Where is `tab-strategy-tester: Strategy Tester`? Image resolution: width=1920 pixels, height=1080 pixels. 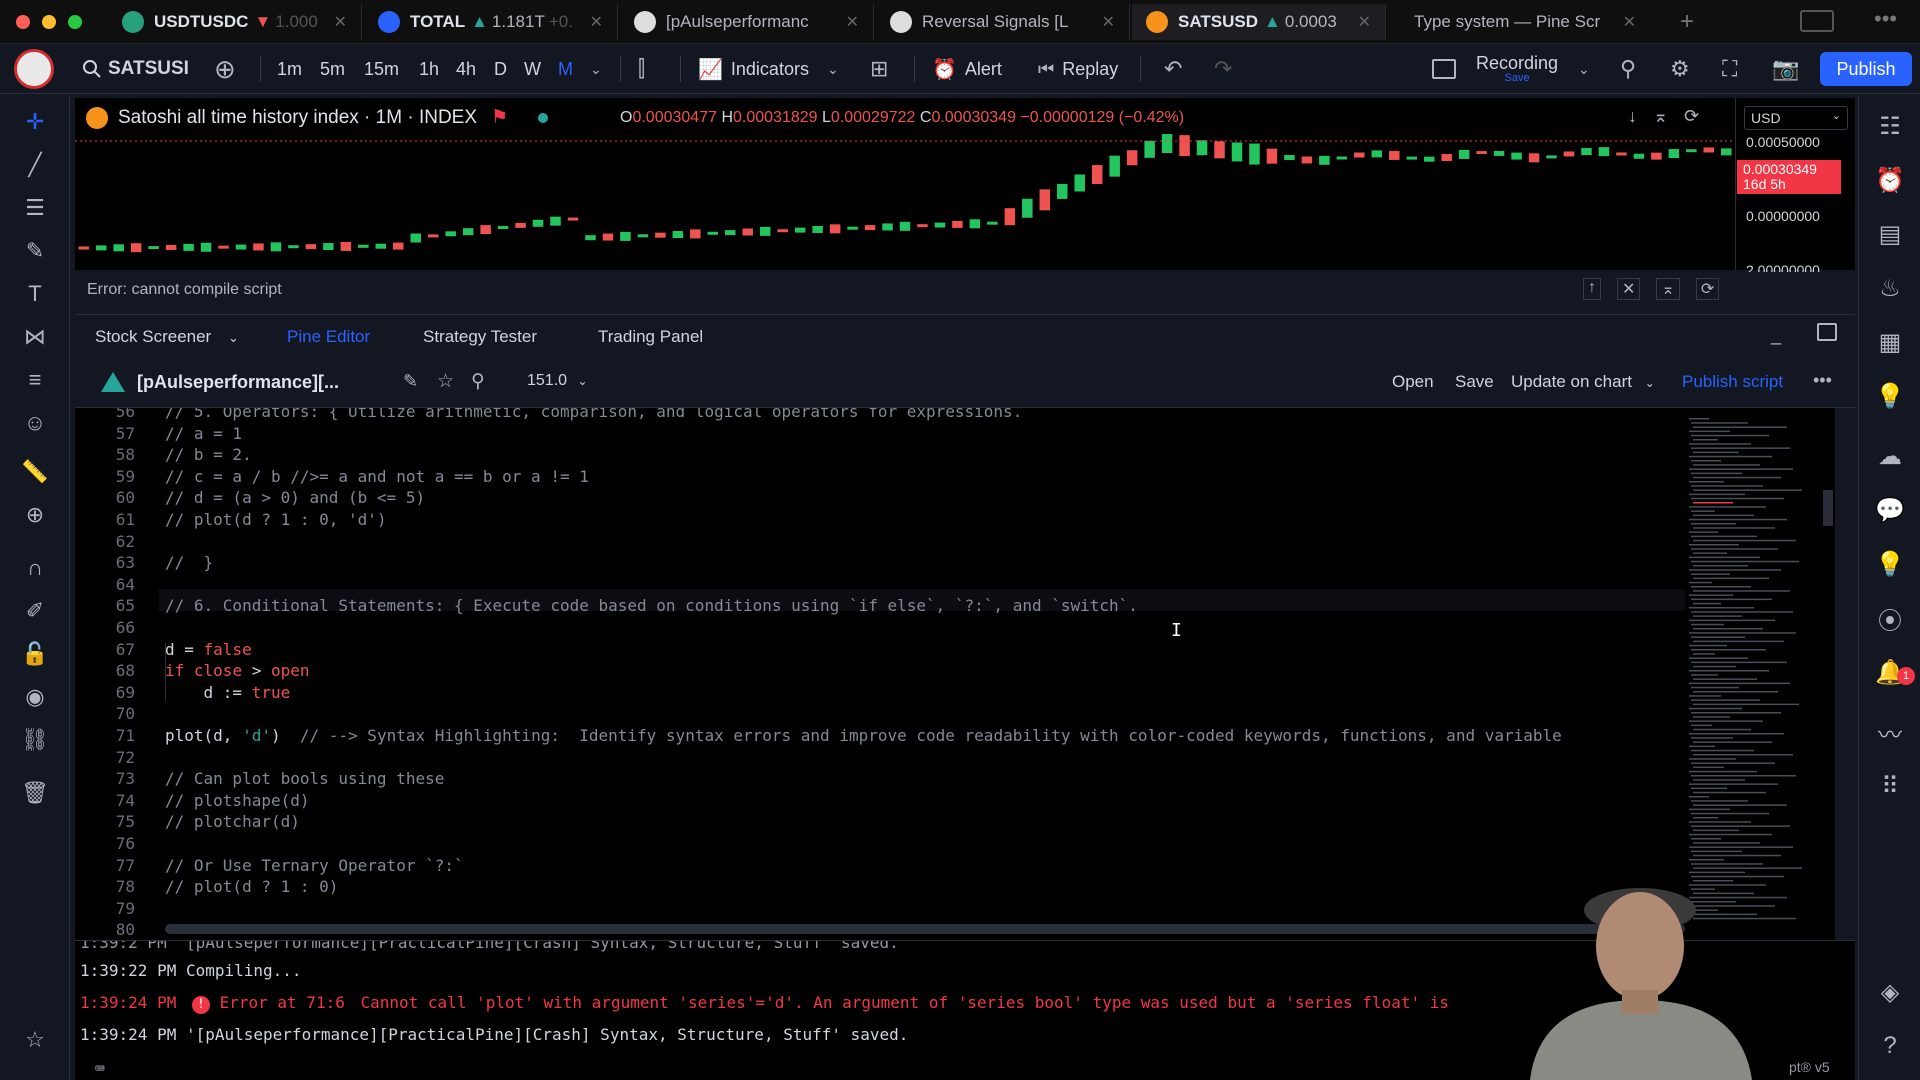 tab-strategy-tester: Strategy Tester is located at coordinates (480, 337).